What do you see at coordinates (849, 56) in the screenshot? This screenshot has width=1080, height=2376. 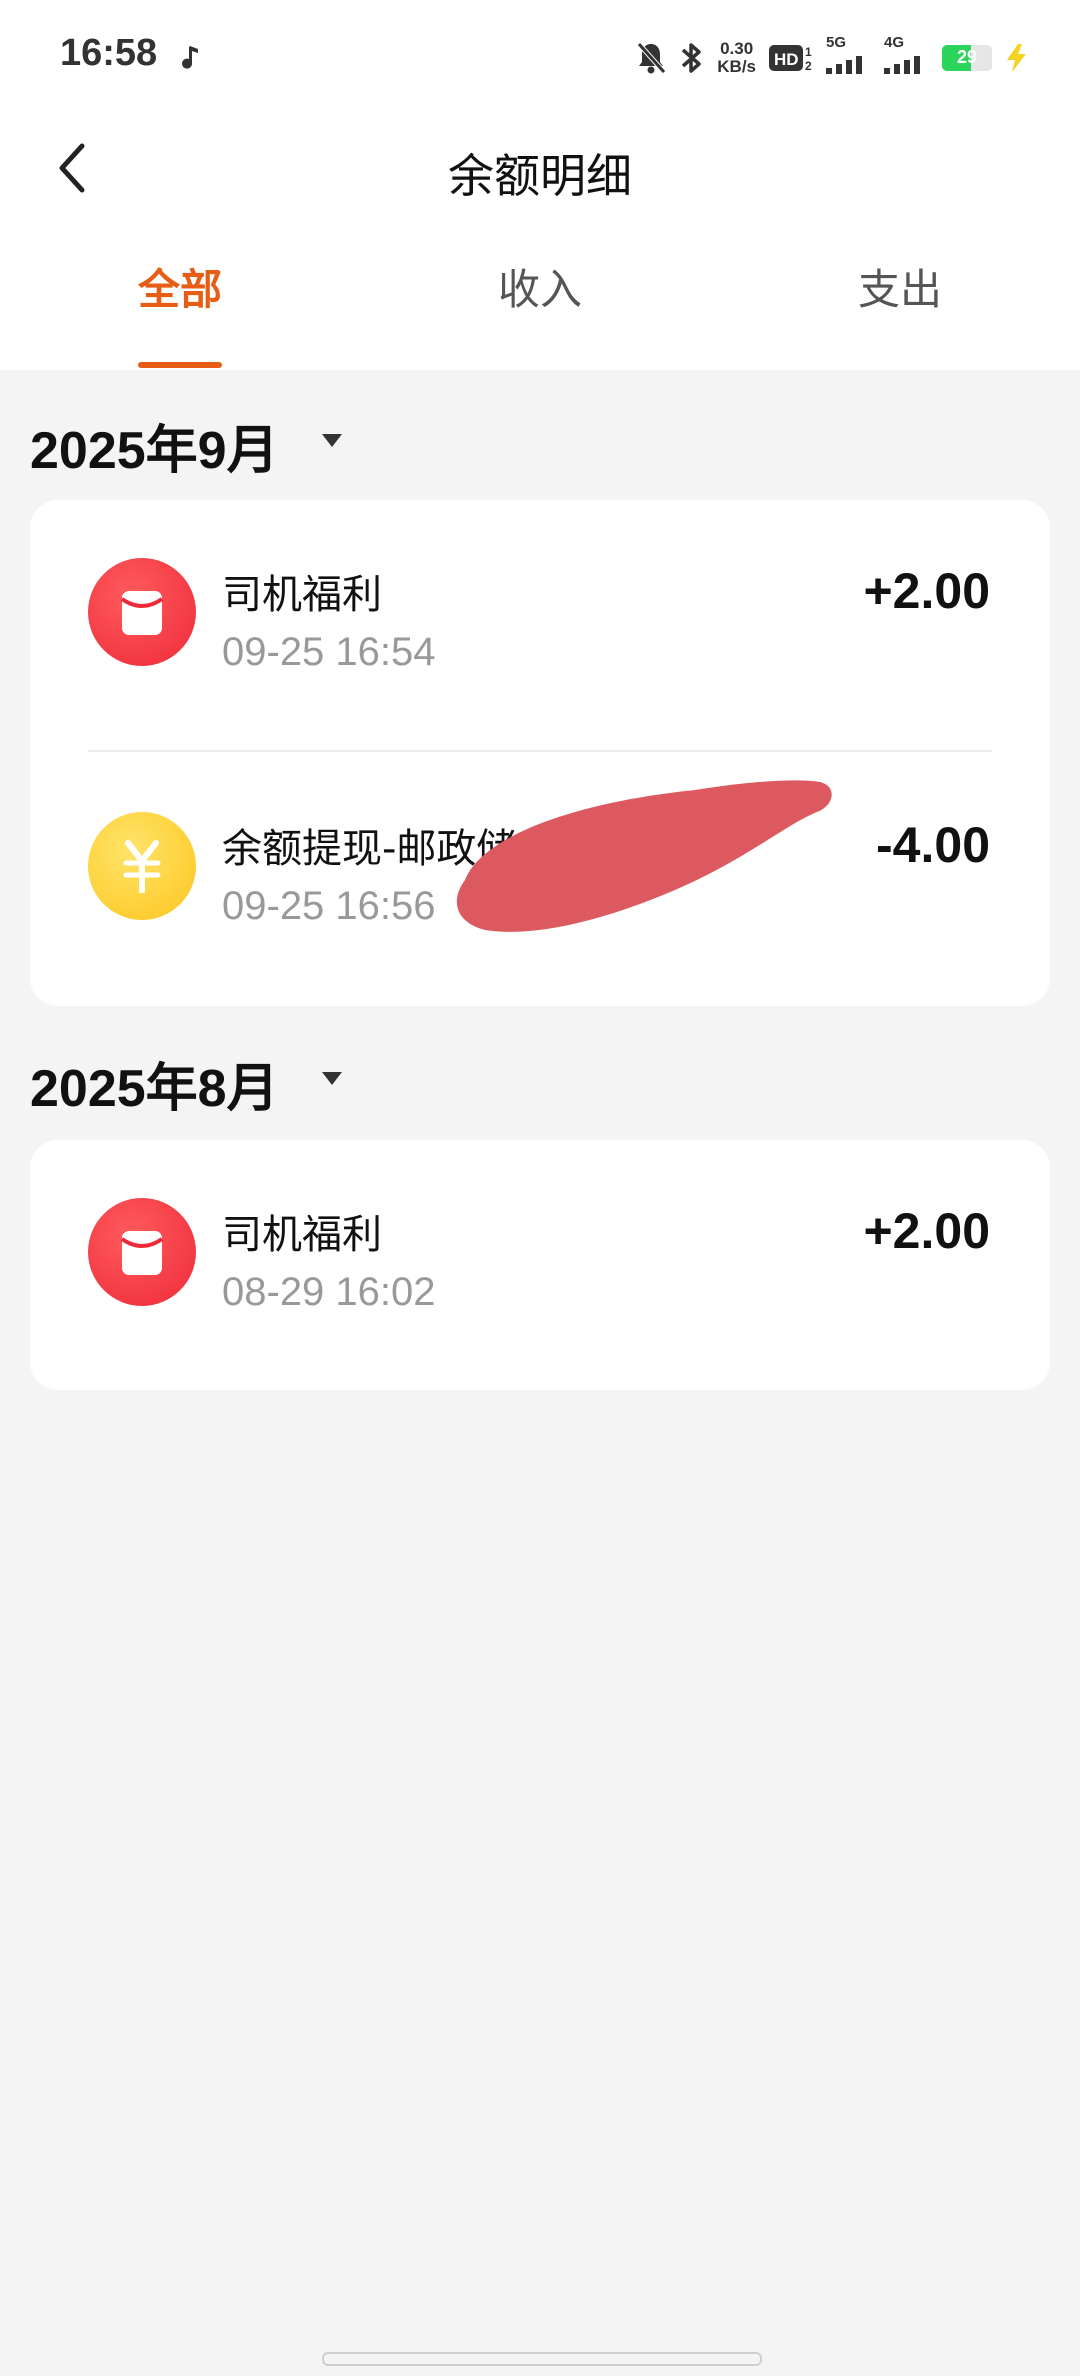 I see `signal-5g-icon: 5G` at bounding box center [849, 56].